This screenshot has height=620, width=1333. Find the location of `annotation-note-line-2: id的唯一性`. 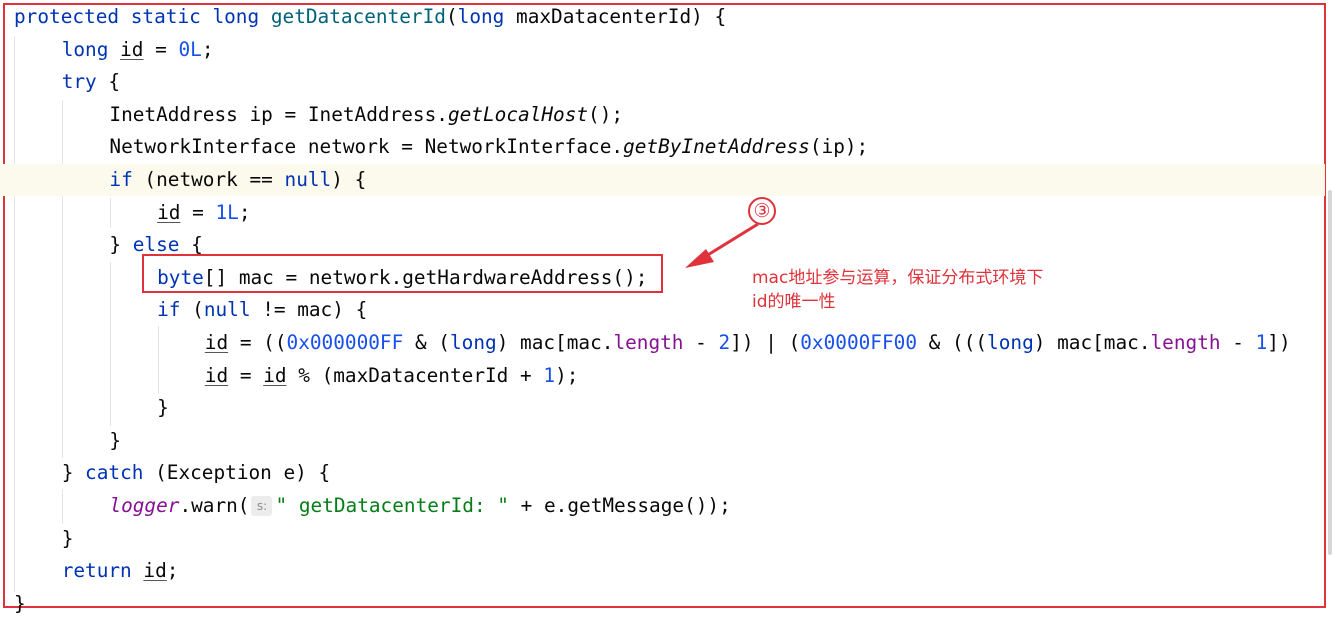

annotation-note-line-2: id的唯一性 is located at coordinates (794, 302).